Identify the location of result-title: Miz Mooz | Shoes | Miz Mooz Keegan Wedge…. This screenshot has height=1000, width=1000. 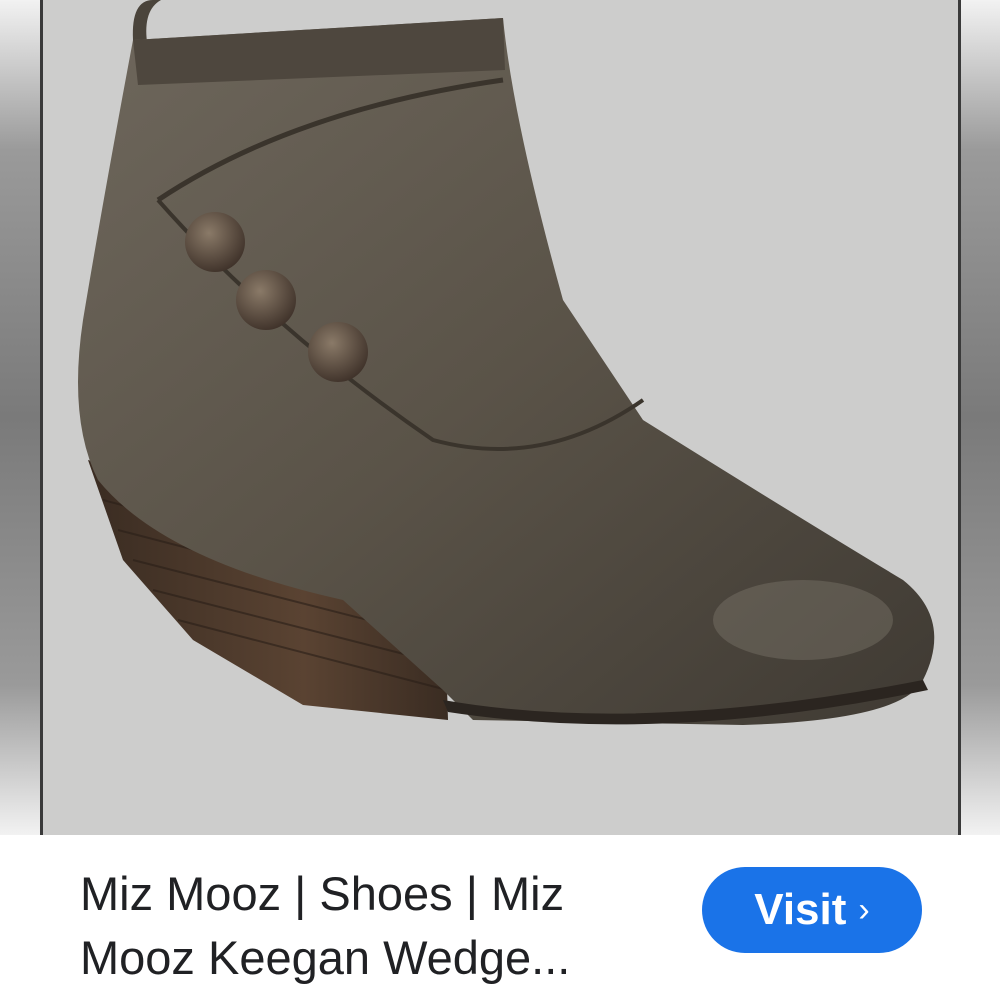
(380, 926).